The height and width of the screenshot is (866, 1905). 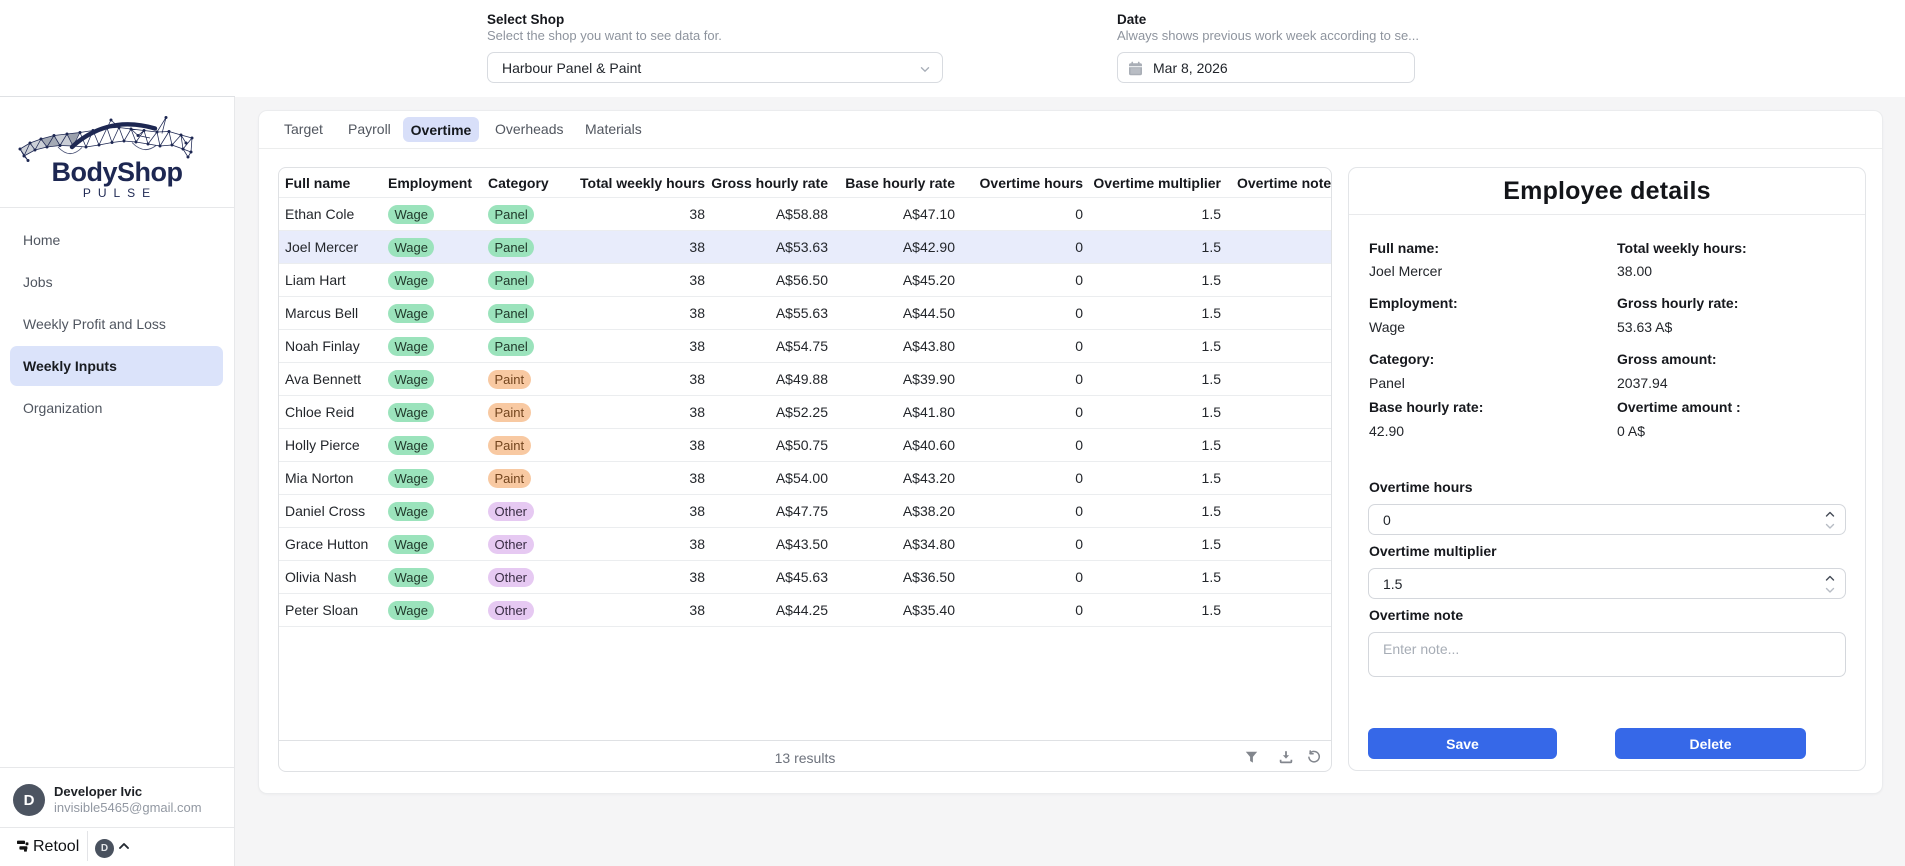 What do you see at coordinates (120, 193) in the screenshot?
I see `svg-text: PULSE` at bounding box center [120, 193].